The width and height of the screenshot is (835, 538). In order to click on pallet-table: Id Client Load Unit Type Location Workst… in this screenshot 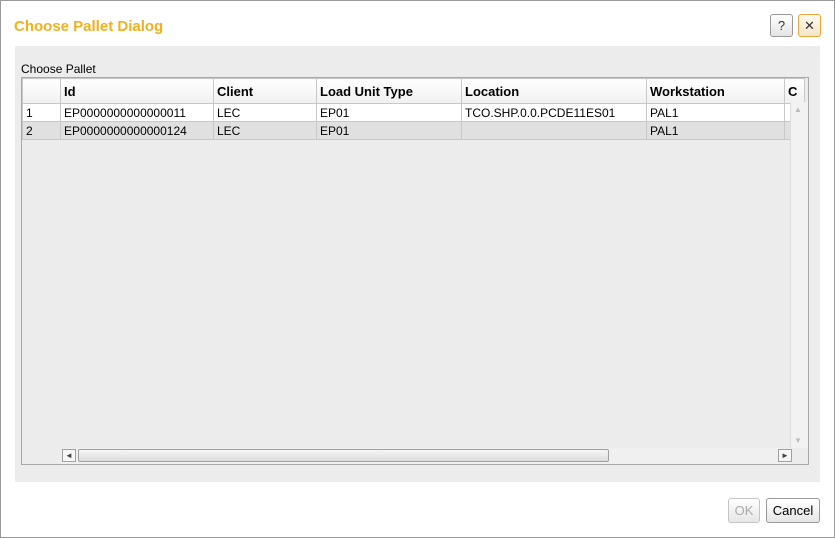, I will do `click(413, 109)`.